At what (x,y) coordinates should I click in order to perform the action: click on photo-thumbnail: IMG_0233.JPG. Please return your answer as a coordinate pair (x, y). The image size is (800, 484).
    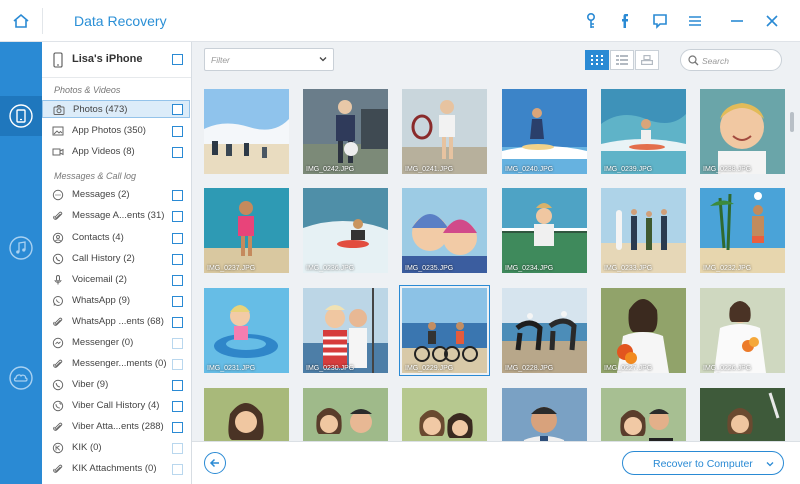
    Looking at the image, I should click on (643, 230).